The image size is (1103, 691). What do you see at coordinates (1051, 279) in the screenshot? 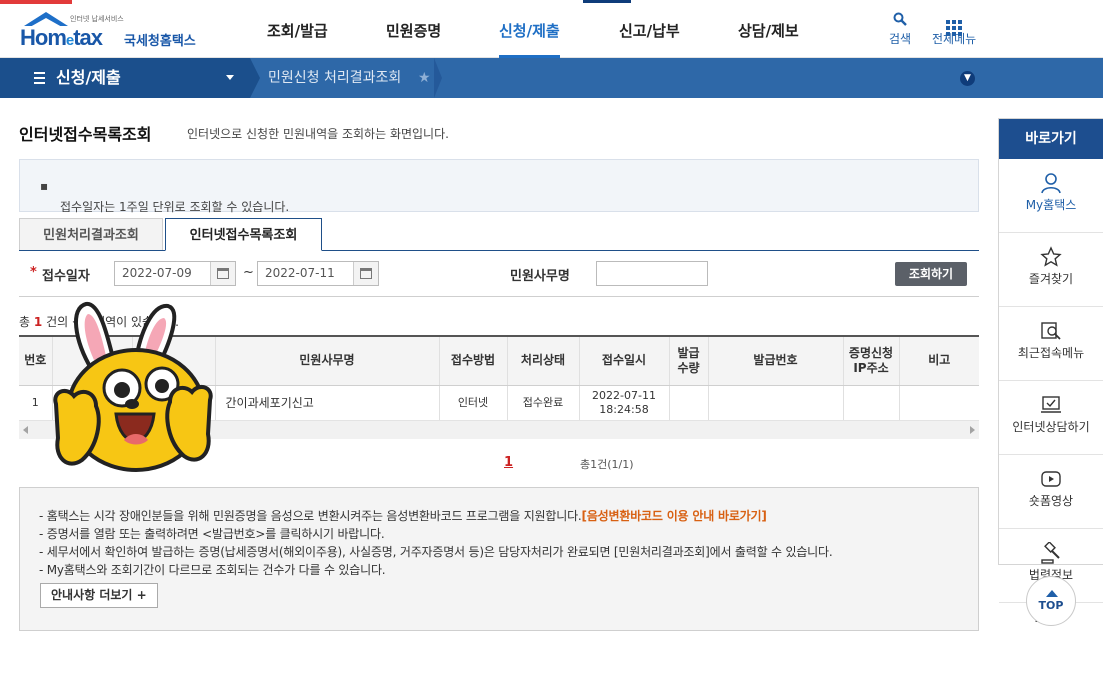
I see `quick-favorites-label: 즐겨찾기` at bounding box center [1051, 279].